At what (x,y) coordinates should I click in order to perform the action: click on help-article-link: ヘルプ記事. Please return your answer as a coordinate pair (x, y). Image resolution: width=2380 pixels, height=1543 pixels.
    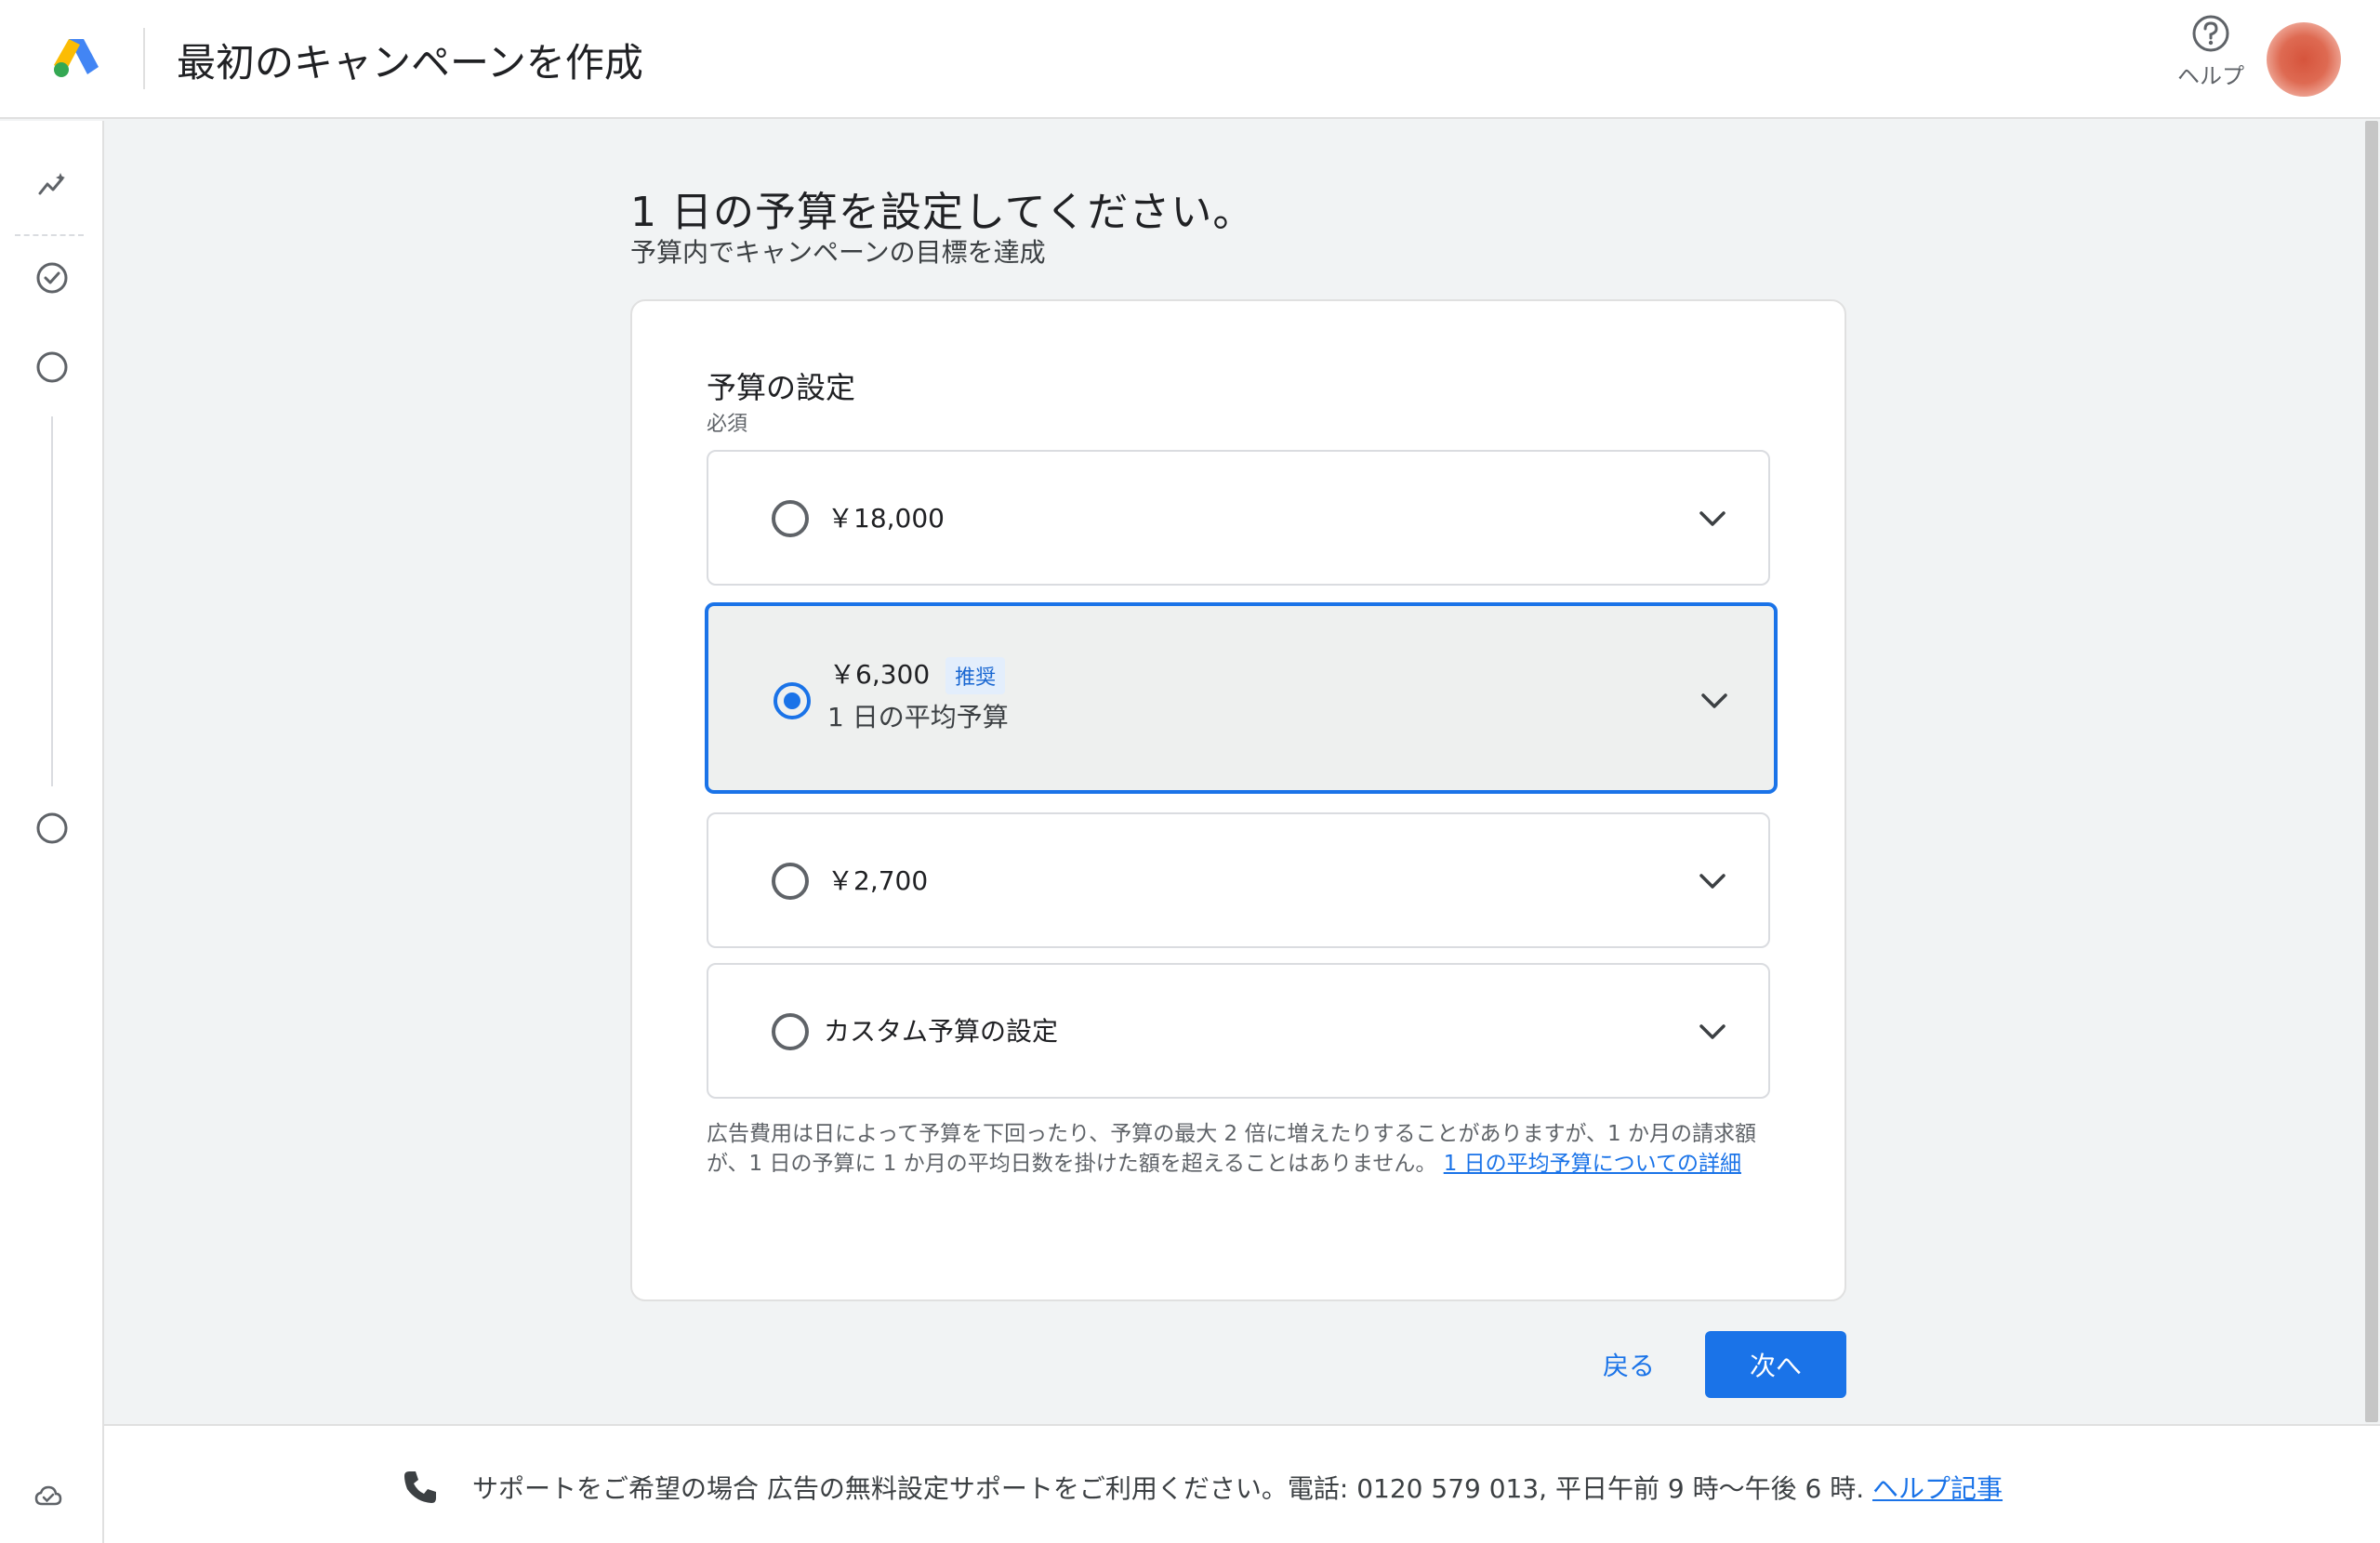
    Looking at the image, I should click on (1937, 1488).